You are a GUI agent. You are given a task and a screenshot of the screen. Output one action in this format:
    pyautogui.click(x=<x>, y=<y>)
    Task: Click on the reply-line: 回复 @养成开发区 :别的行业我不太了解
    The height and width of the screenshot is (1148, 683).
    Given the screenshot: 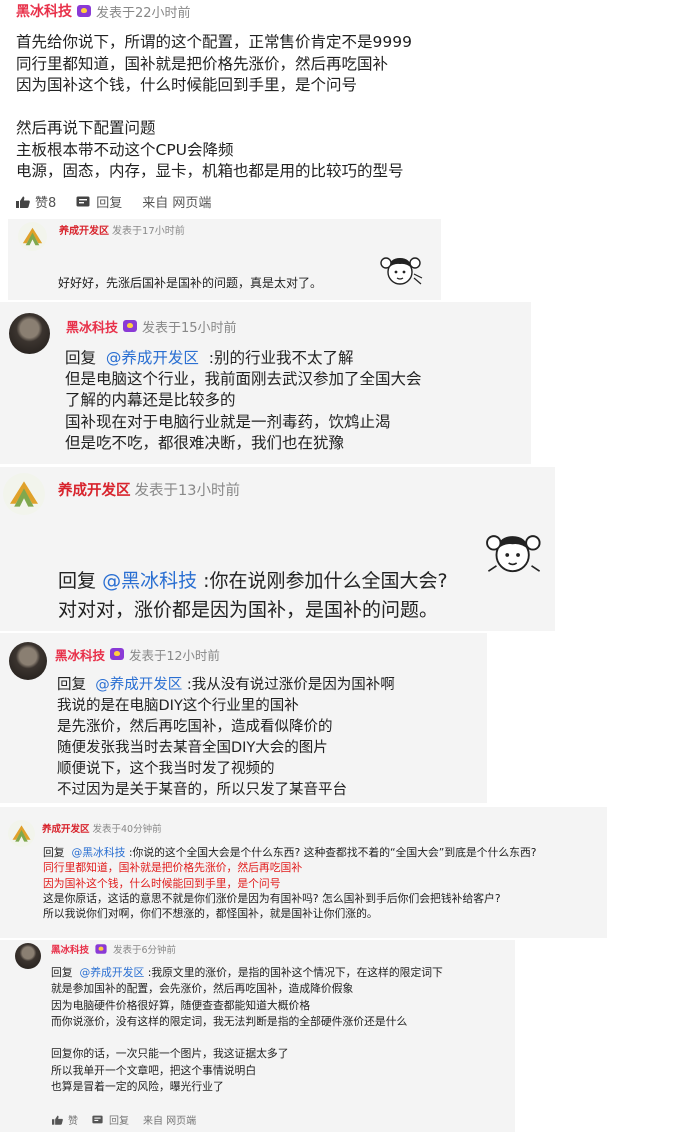 What is the action you would take?
    pyautogui.click(x=243, y=358)
    